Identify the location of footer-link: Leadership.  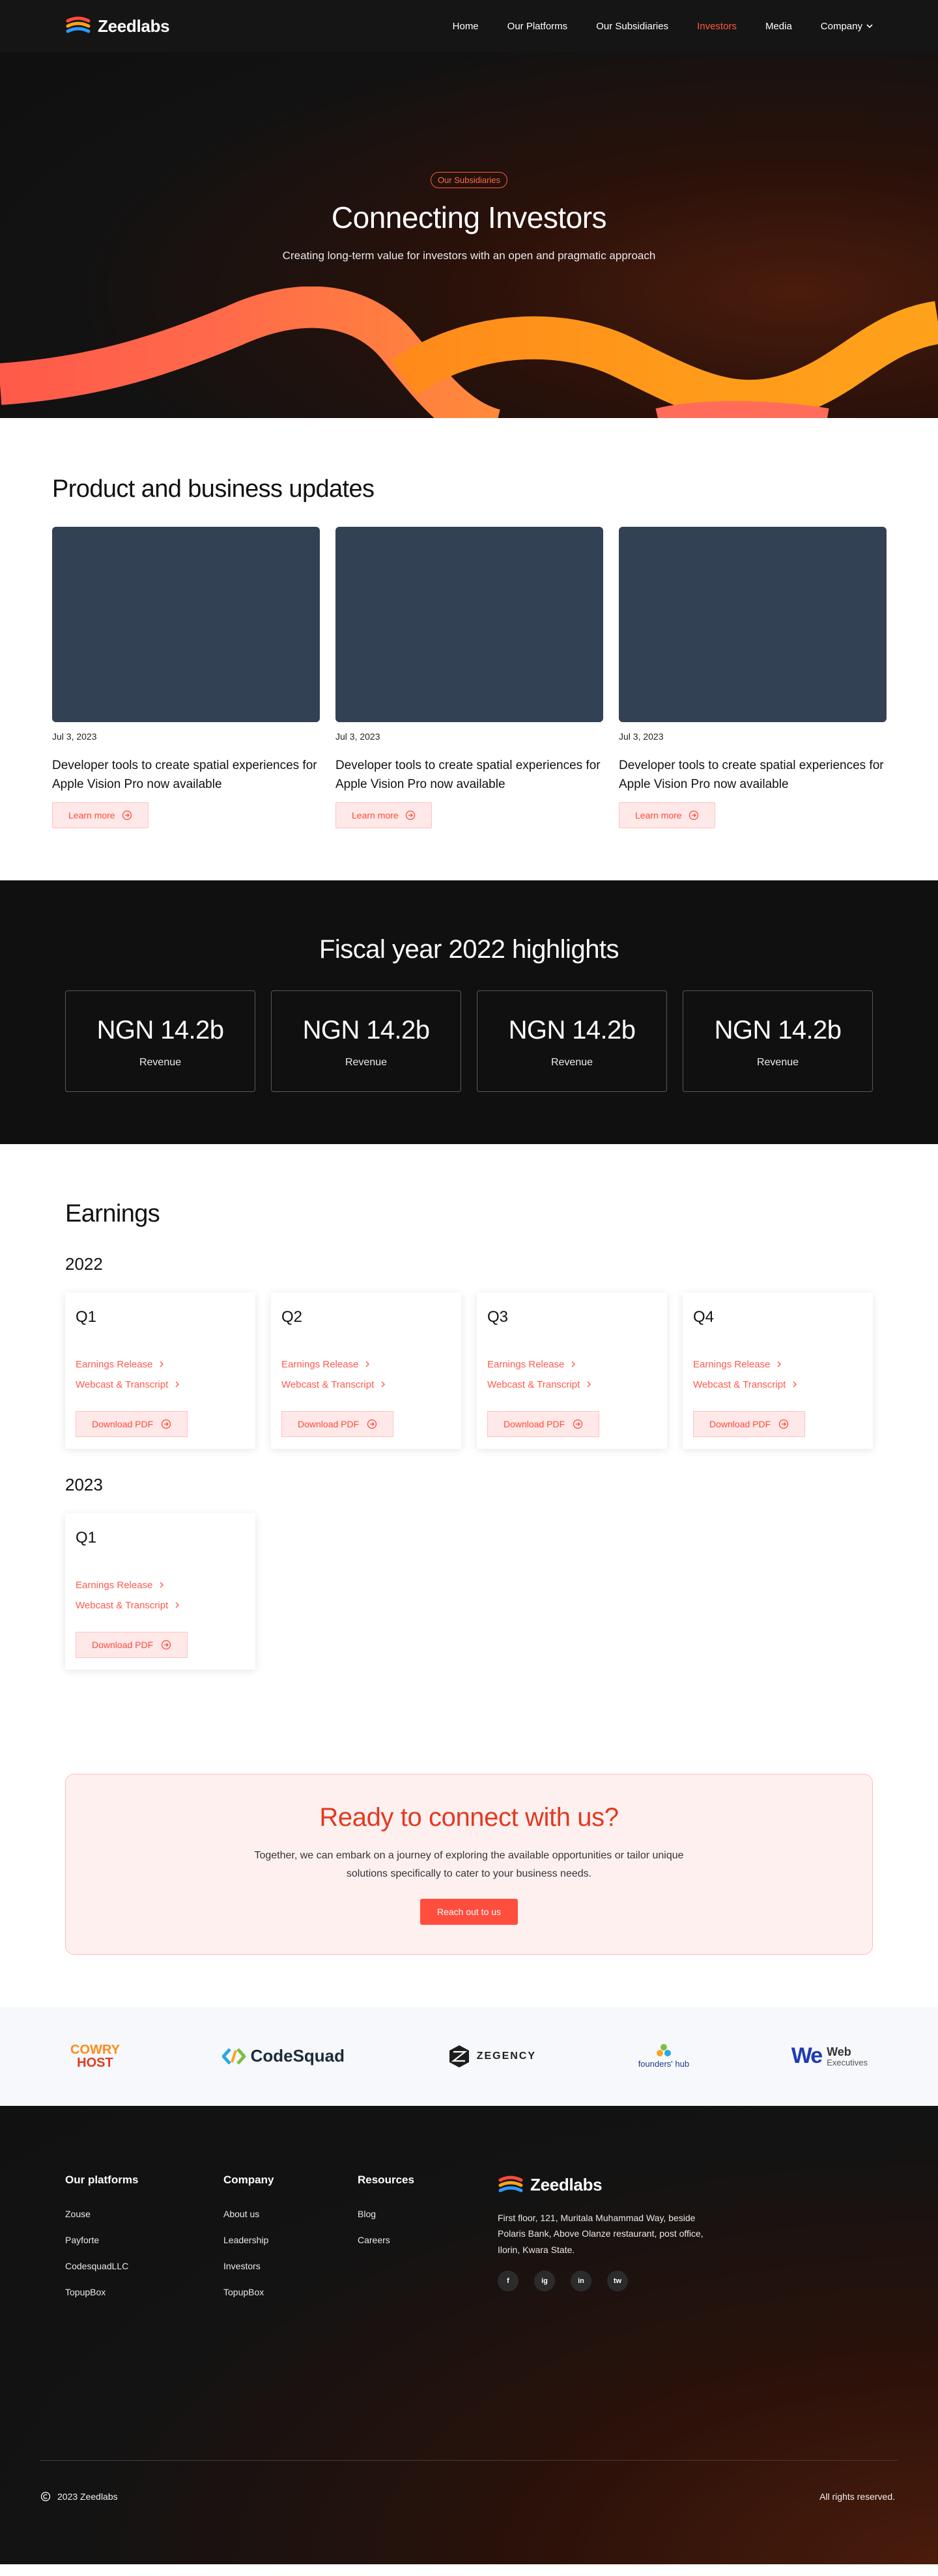
(290, 2240).